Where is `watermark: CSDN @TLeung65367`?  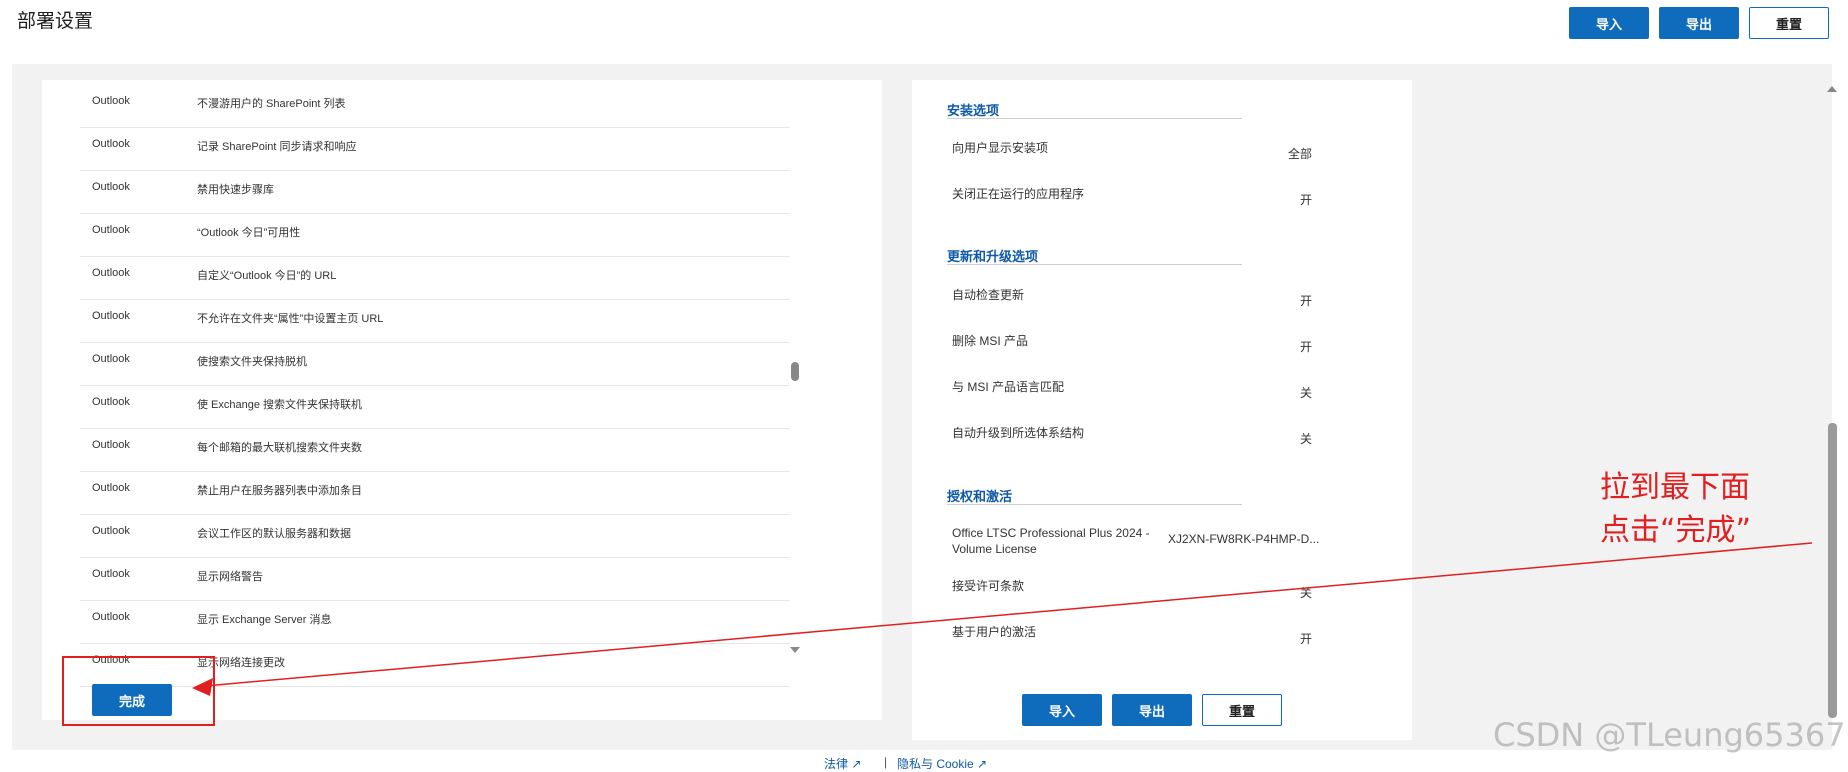 watermark: CSDN @TLeung65367 is located at coordinates (1669, 735).